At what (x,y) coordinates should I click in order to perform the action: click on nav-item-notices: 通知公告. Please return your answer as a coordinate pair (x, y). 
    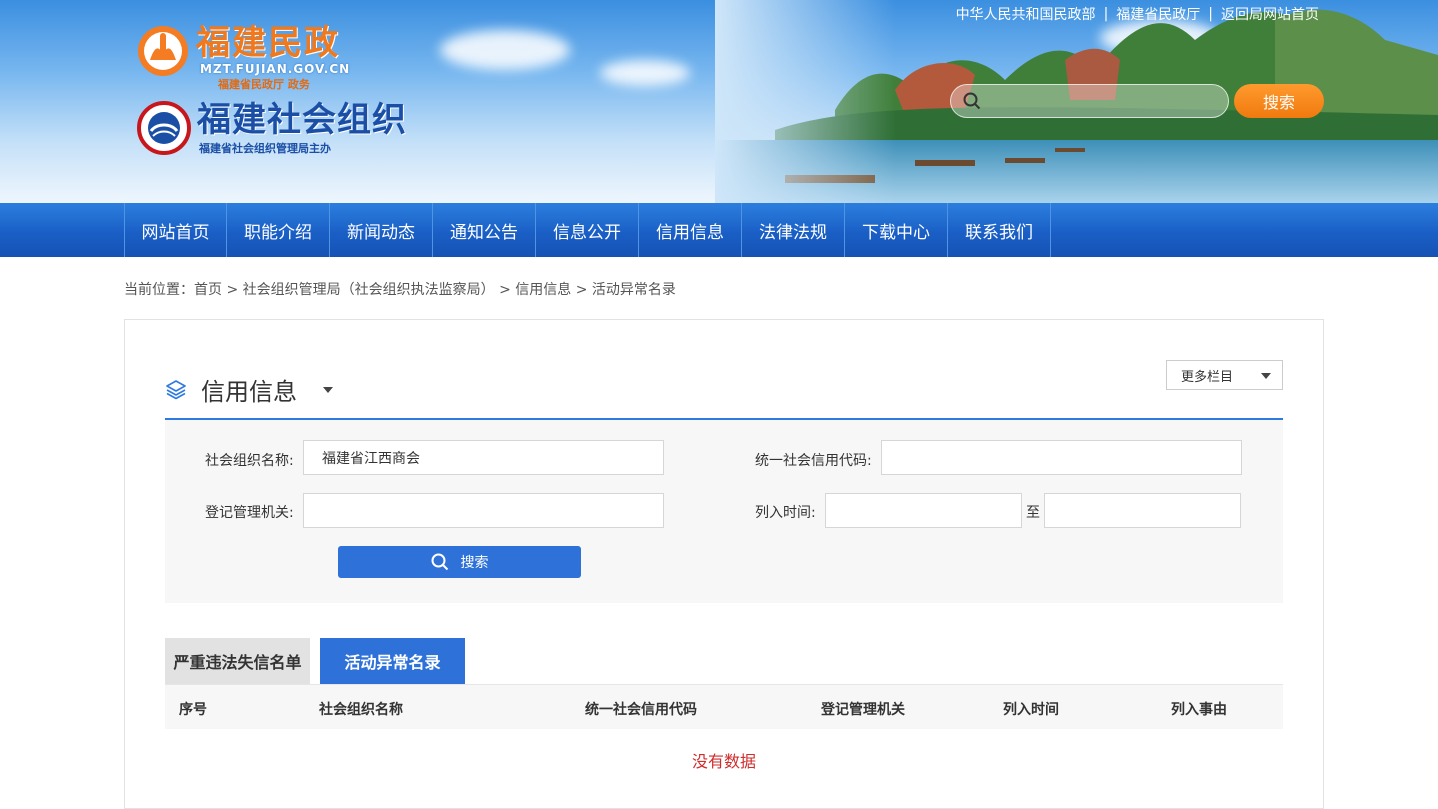
    Looking at the image, I should click on (484, 230).